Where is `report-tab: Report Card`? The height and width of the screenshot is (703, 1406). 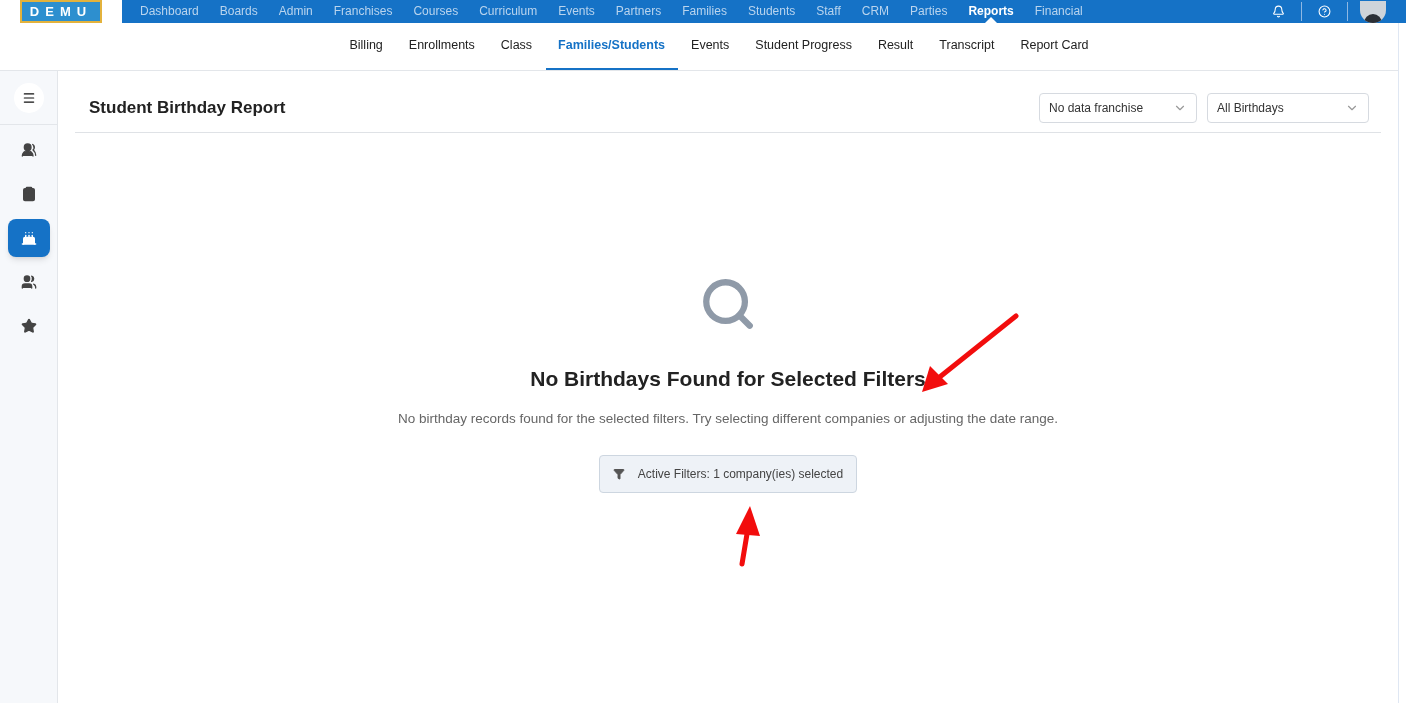 report-tab: Report Card is located at coordinates (1054, 46).